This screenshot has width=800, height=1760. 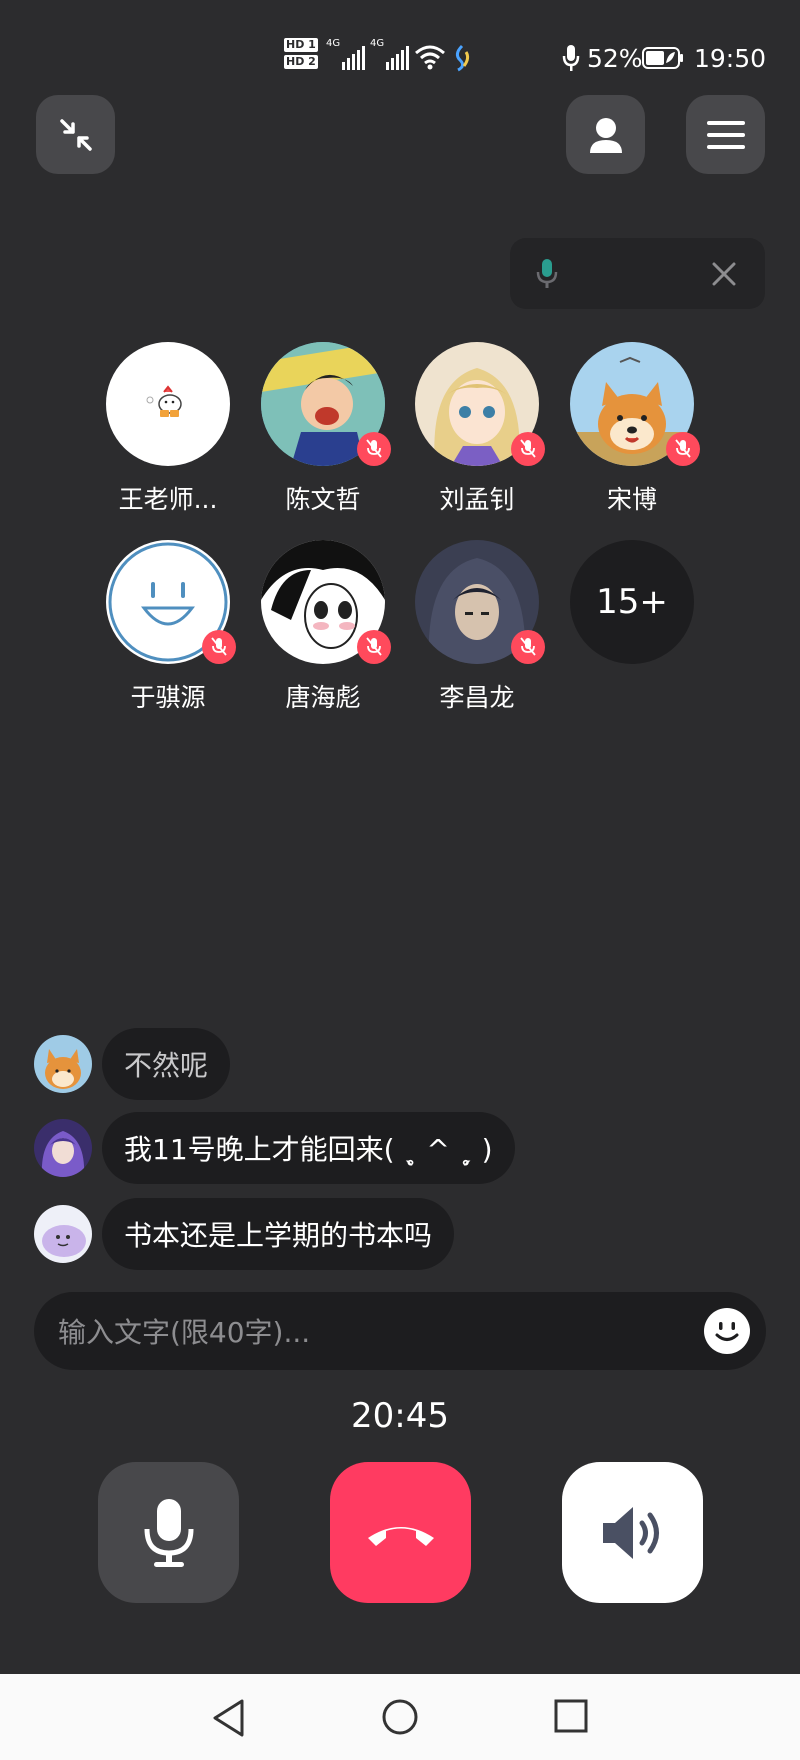 I want to click on signal-icon-2: 4G, so click(x=390, y=54).